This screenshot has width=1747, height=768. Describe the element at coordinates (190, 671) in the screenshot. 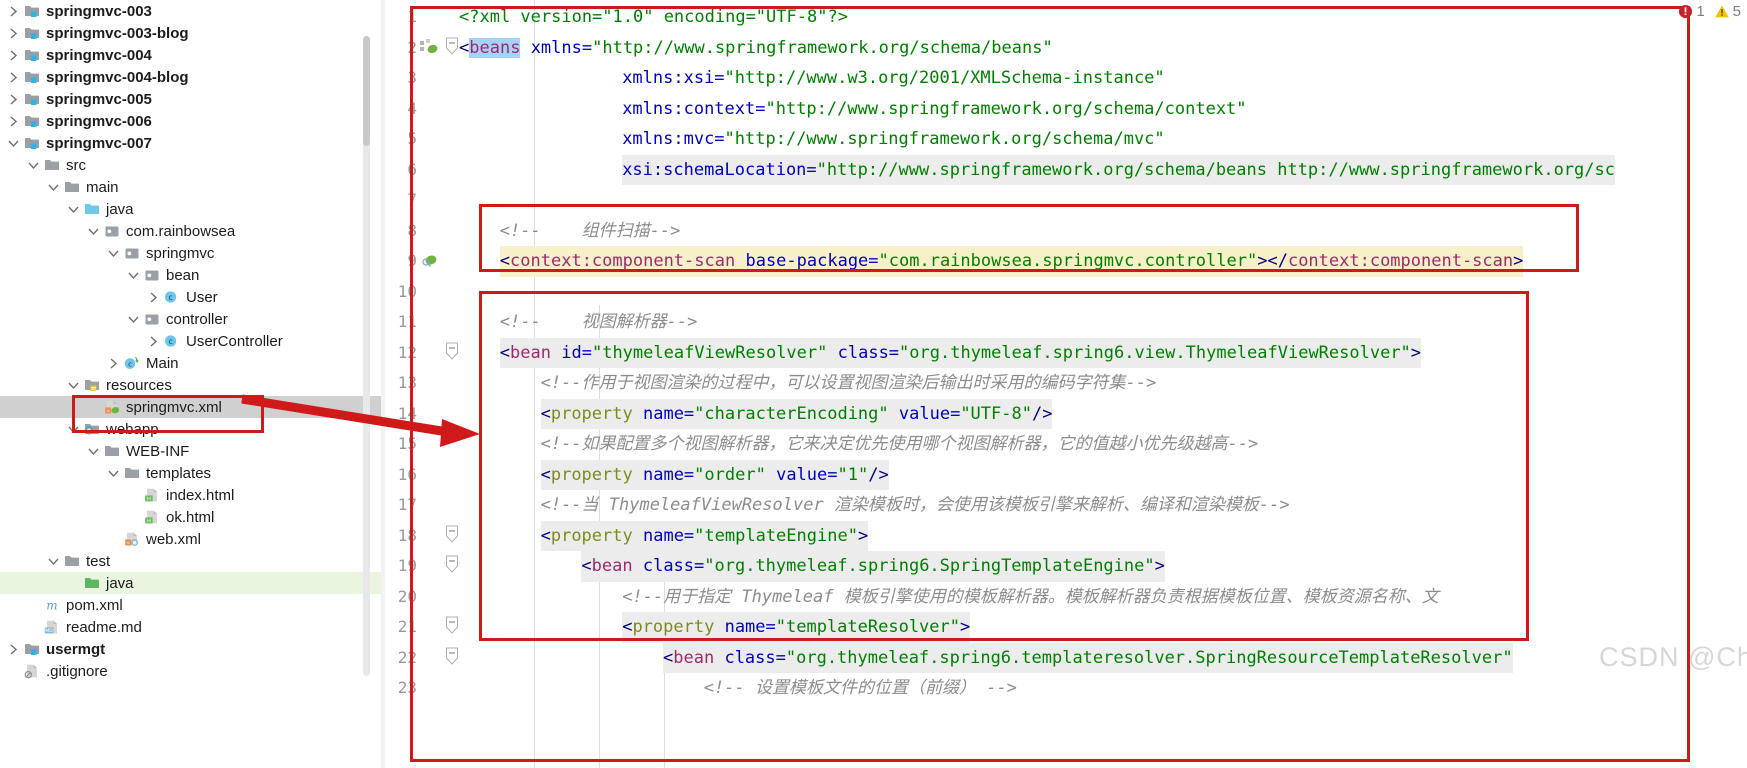

I see `tree-item--gitignore: .gitignore` at that location.